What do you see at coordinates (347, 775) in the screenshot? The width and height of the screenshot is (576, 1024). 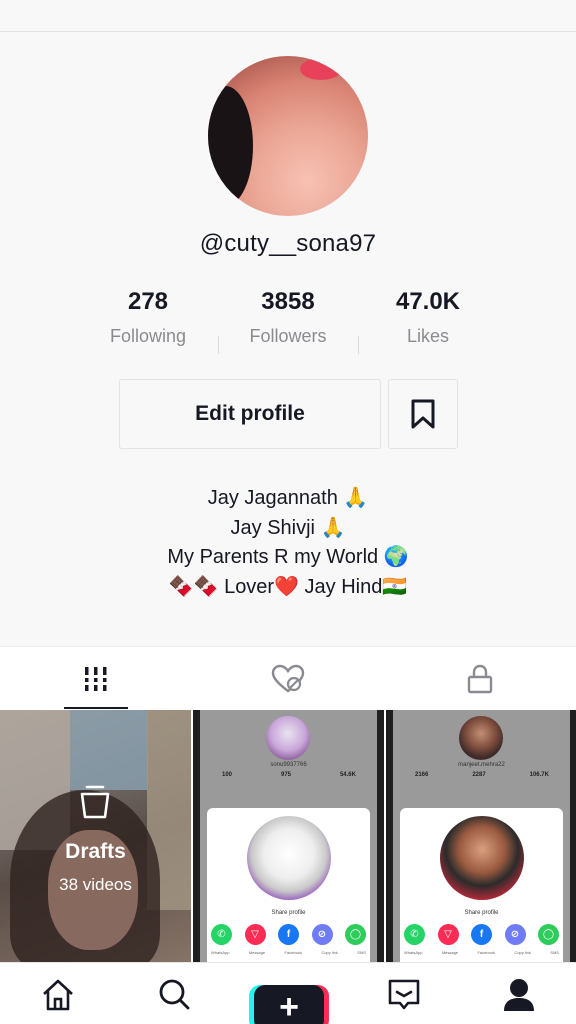 I see `mini-stat: 54.6K` at bounding box center [347, 775].